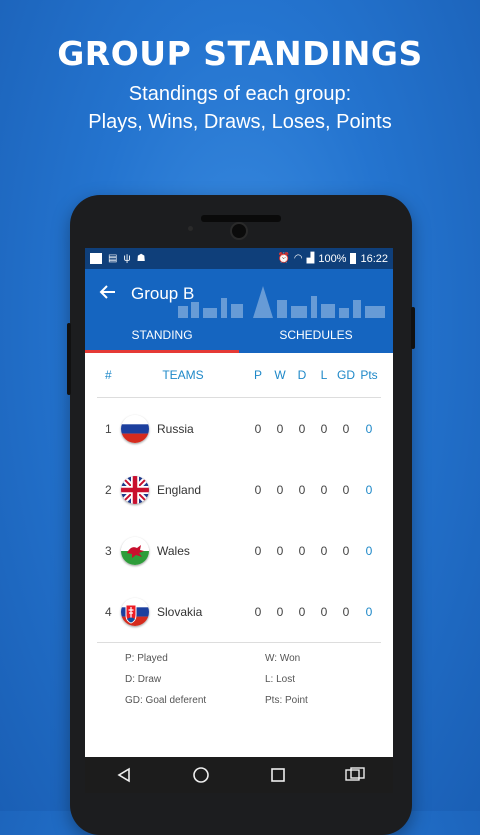 This screenshot has height=835, width=480. Describe the element at coordinates (175, 428) in the screenshot. I see `team-name: Russia` at that location.